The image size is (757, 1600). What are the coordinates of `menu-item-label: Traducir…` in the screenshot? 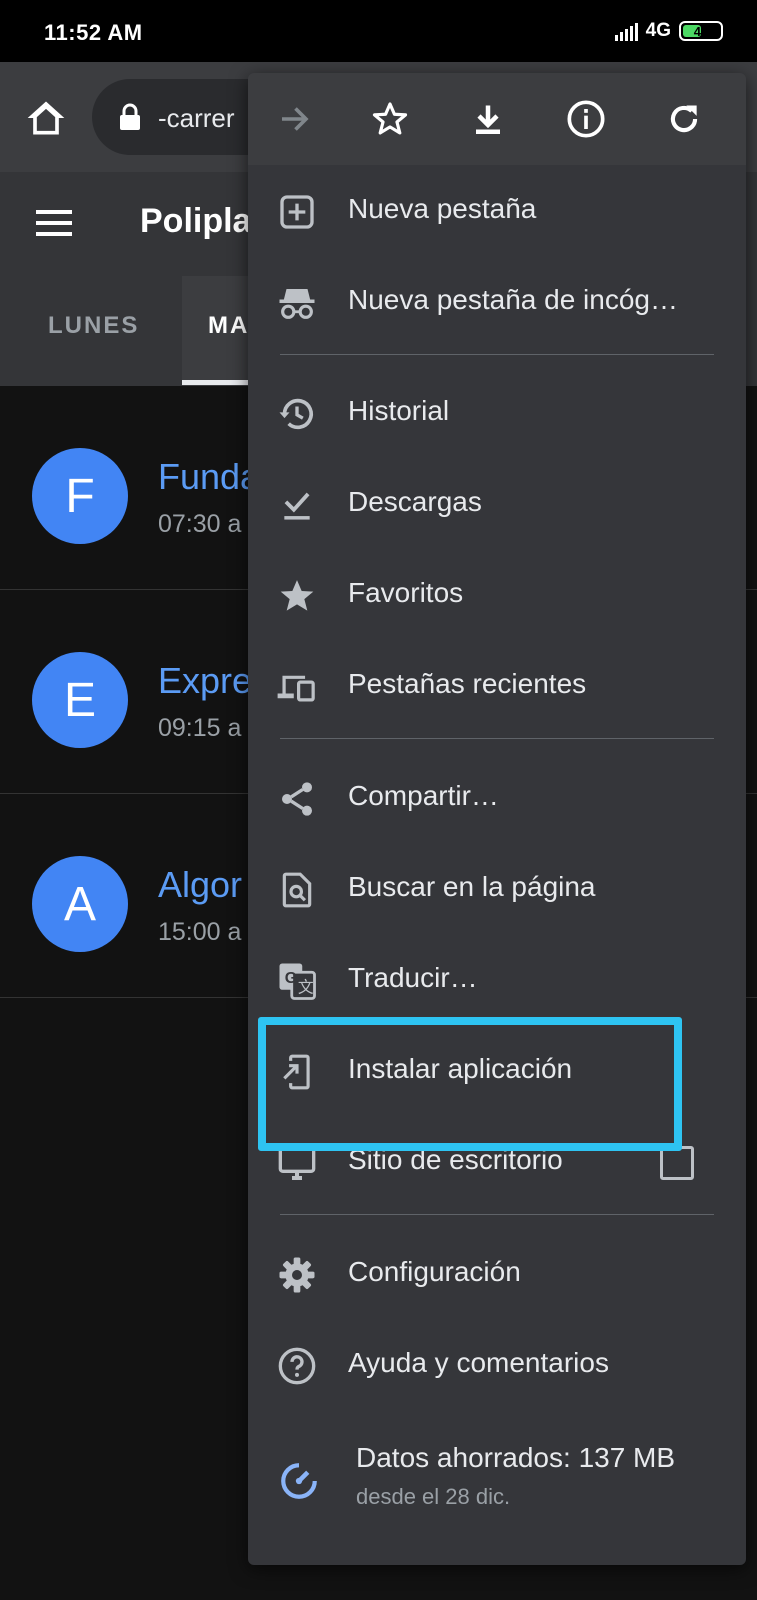 It's located at (413, 977).